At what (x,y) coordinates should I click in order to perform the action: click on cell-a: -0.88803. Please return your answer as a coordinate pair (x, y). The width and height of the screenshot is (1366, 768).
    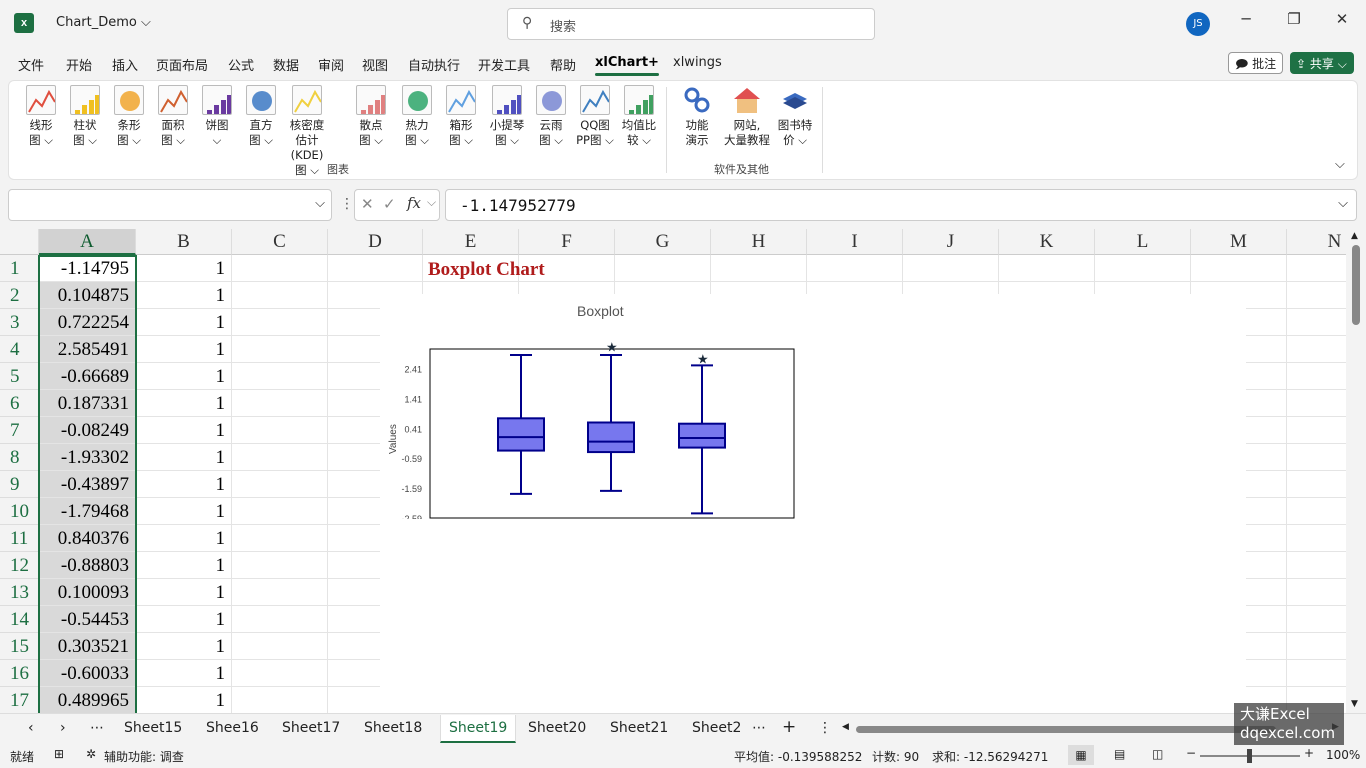
    Looking at the image, I should click on (87, 565).